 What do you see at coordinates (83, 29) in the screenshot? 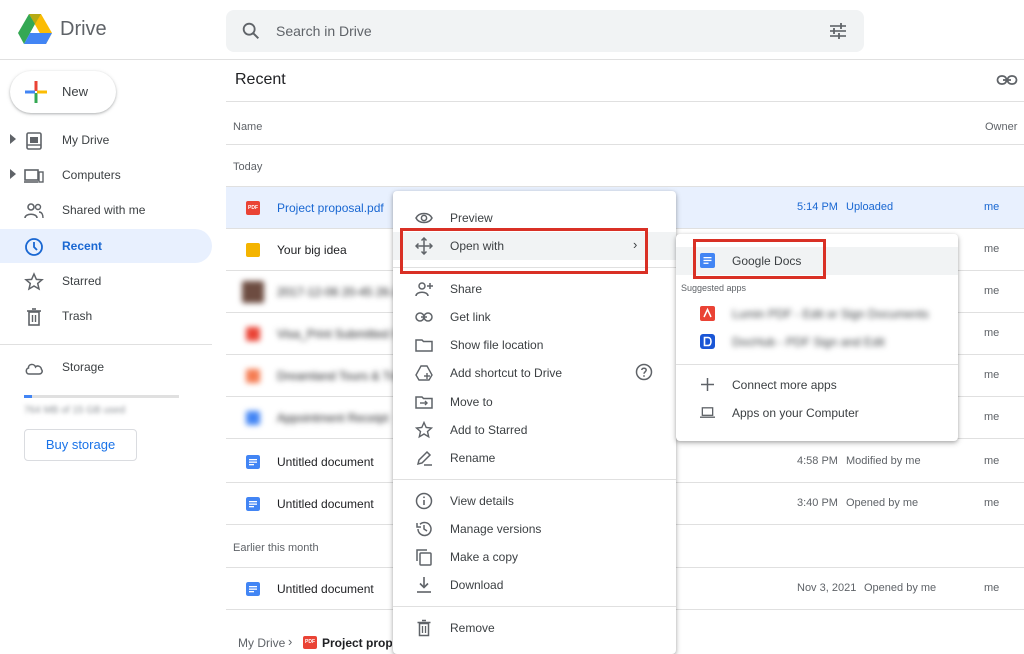
I see `brand-name: Drive` at bounding box center [83, 29].